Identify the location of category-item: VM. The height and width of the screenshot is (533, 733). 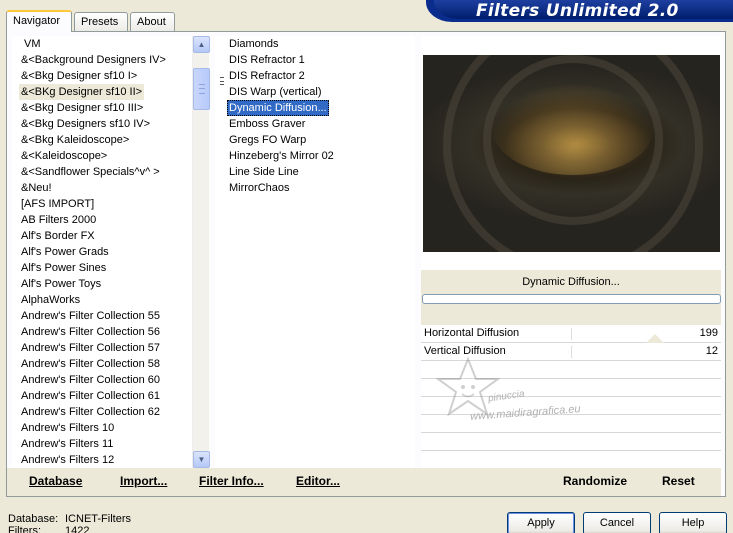
(32, 44).